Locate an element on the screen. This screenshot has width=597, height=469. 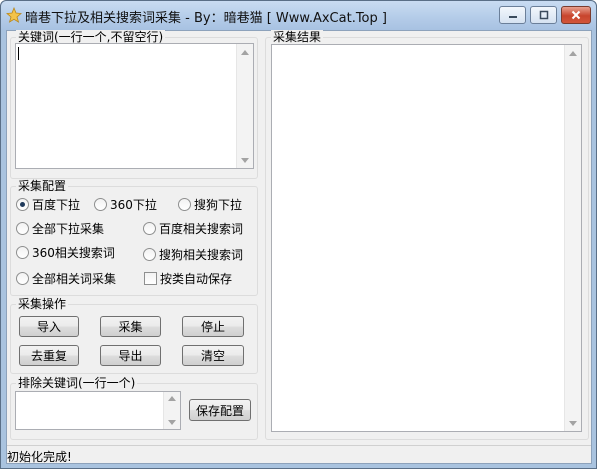
save-by-type-checkbox: 按类自动保存 is located at coordinates (188, 278).